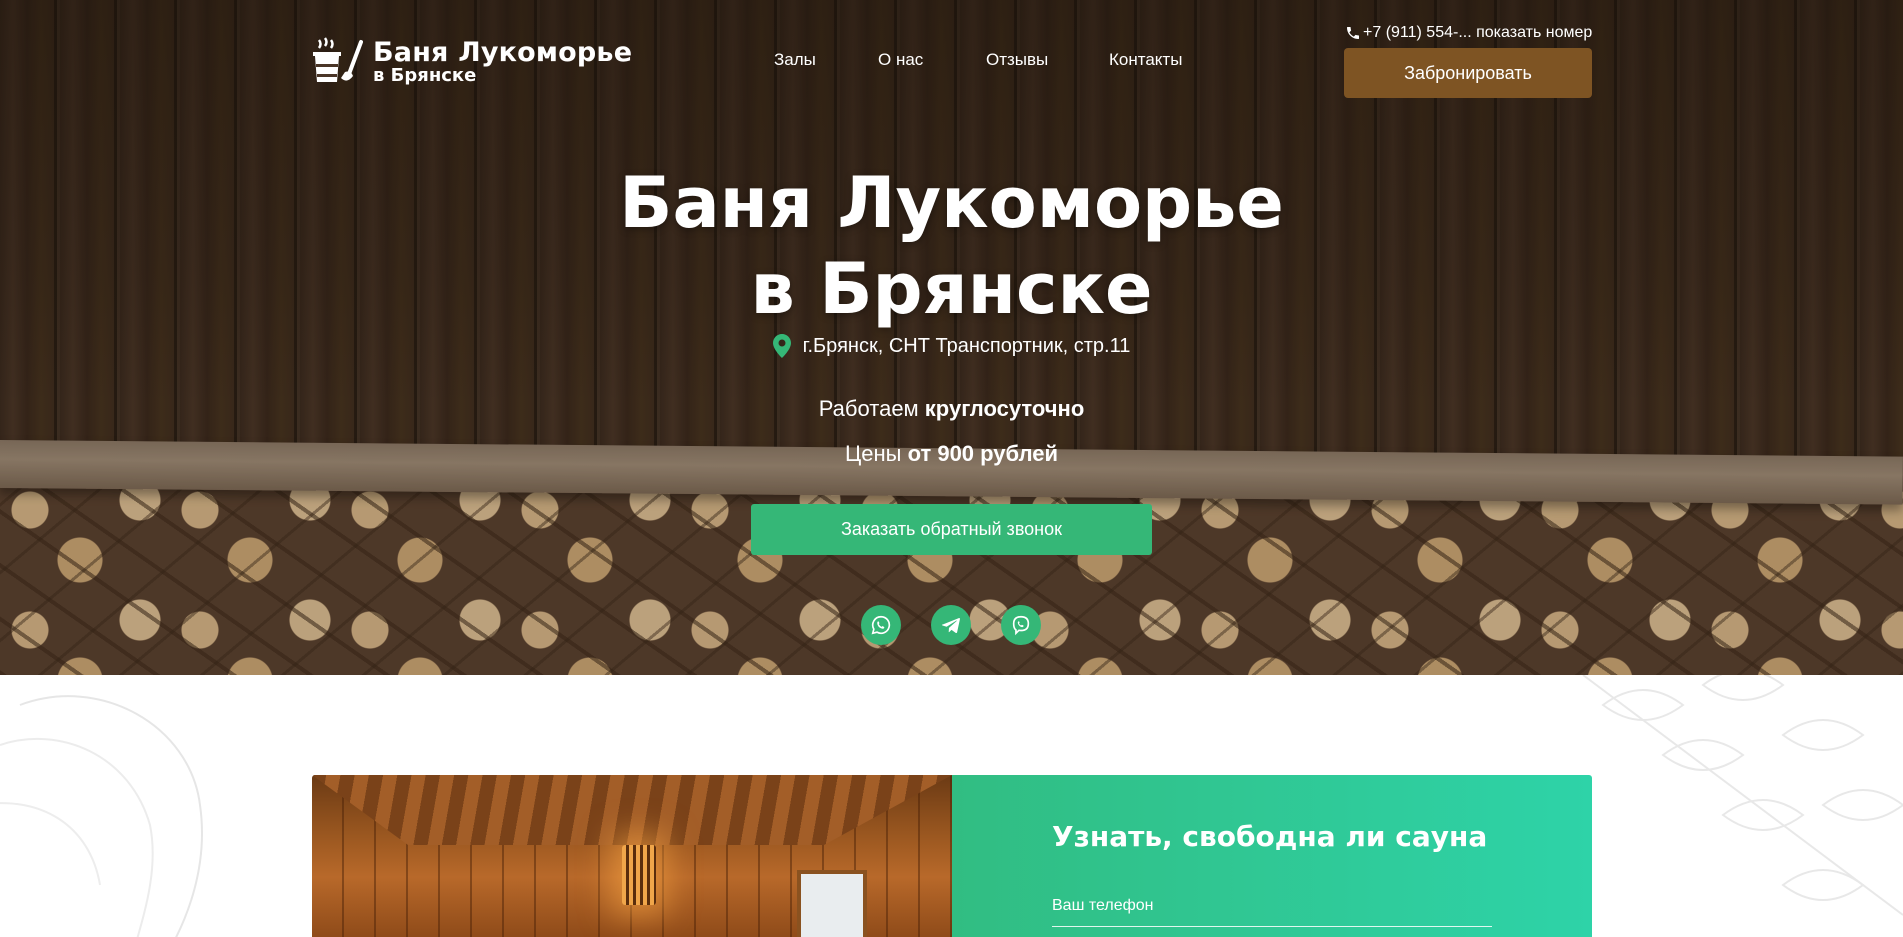  I want to click on whatsapp-button, so click(881, 625).